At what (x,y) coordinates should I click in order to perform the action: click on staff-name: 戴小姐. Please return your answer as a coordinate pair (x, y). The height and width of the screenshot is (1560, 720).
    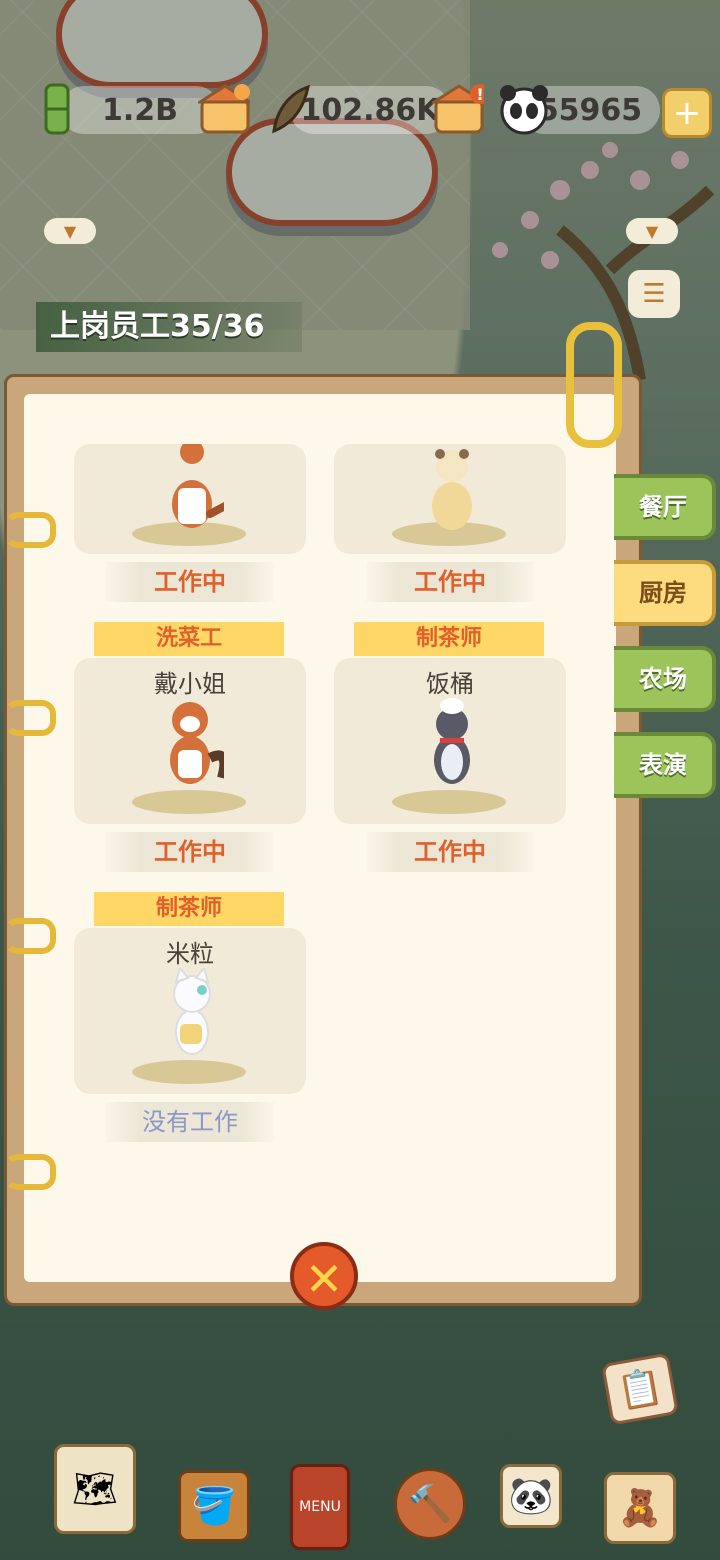
    Looking at the image, I should click on (190, 684).